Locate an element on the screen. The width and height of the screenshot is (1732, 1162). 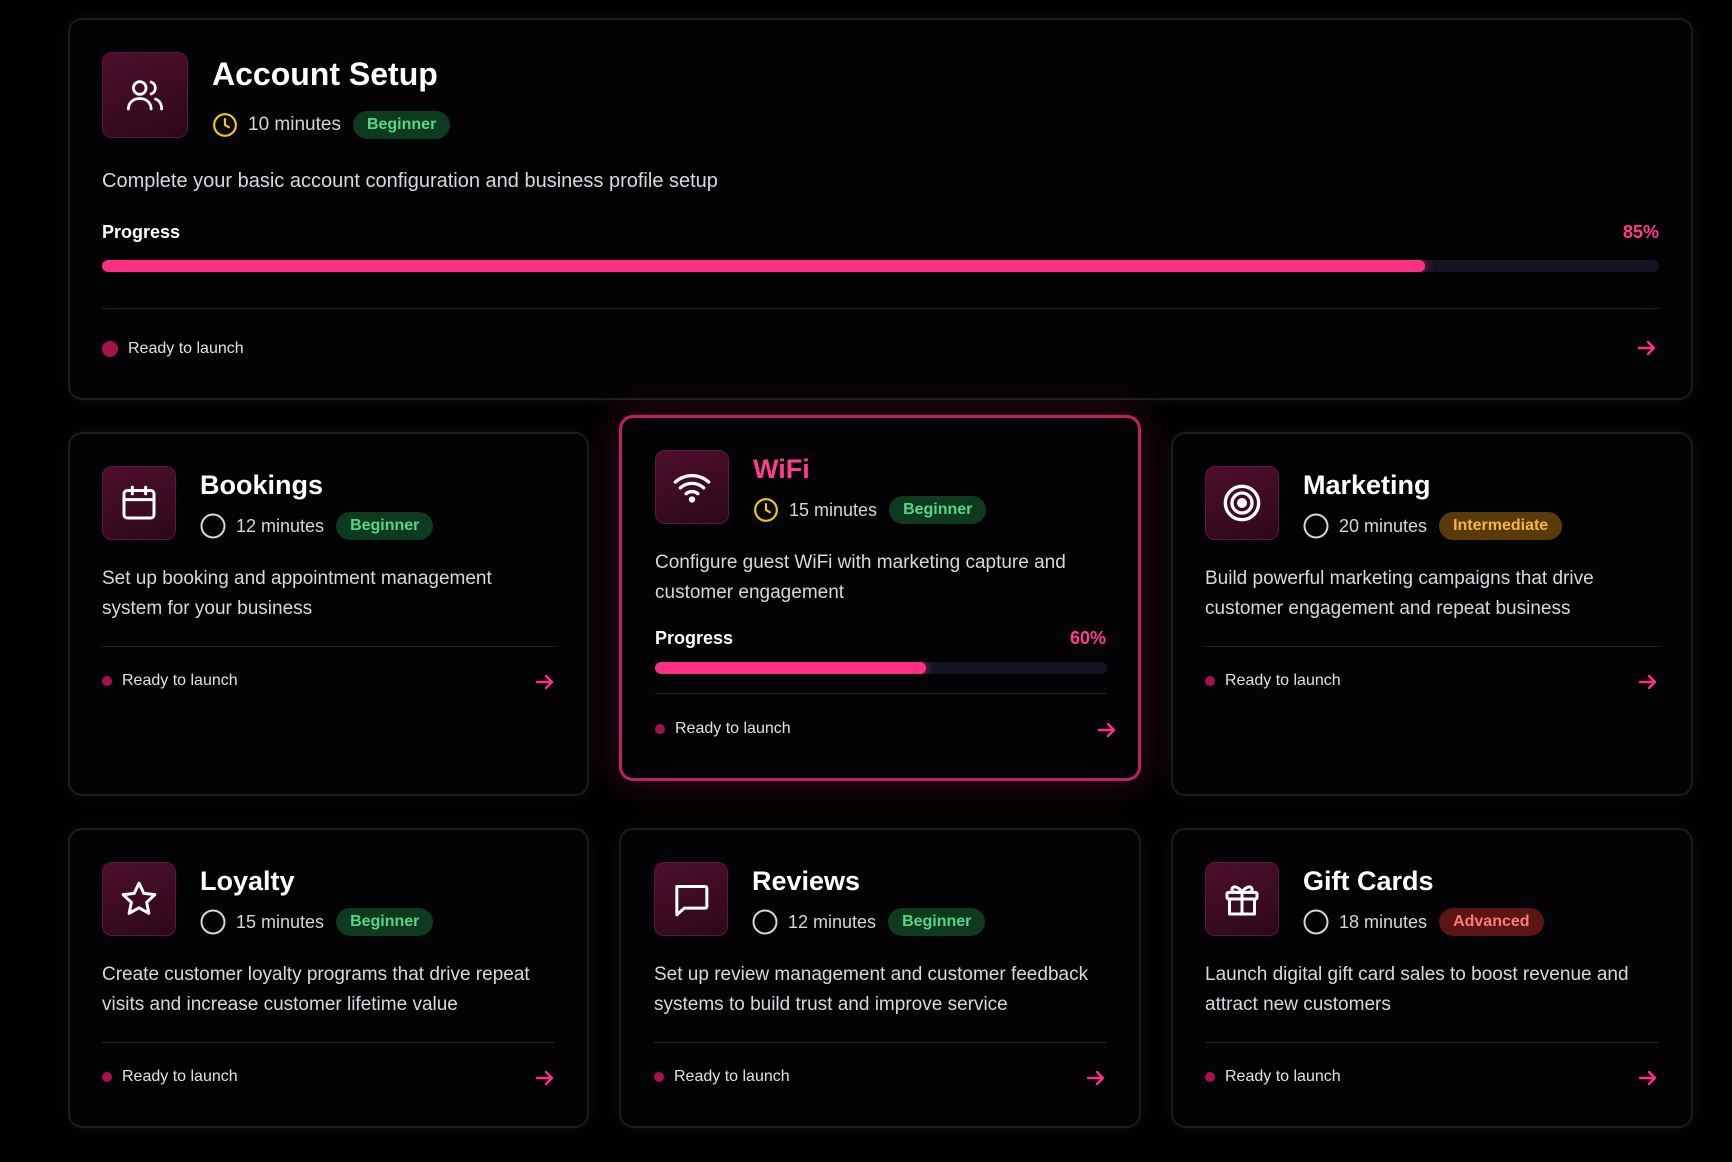
wifi-icon is located at coordinates (692, 488).